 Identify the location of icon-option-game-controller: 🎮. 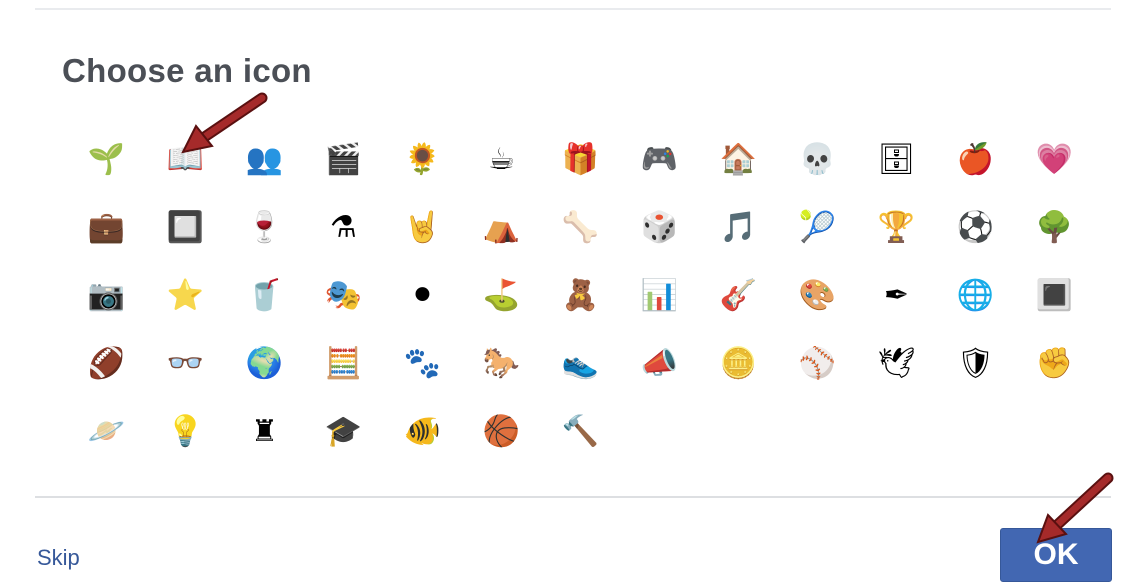
(659, 160).